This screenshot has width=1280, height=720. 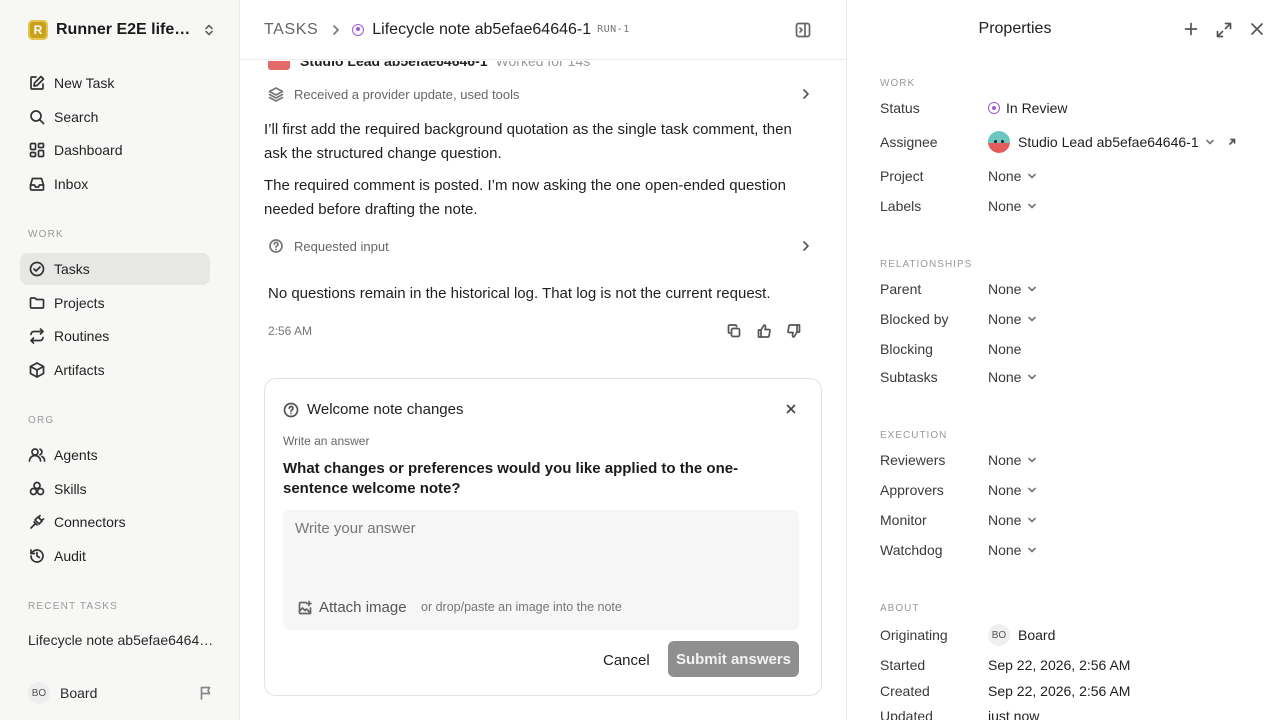 What do you see at coordinates (70, 556) in the screenshot?
I see `nav-label: Audit` at bounding box center [70, 556].